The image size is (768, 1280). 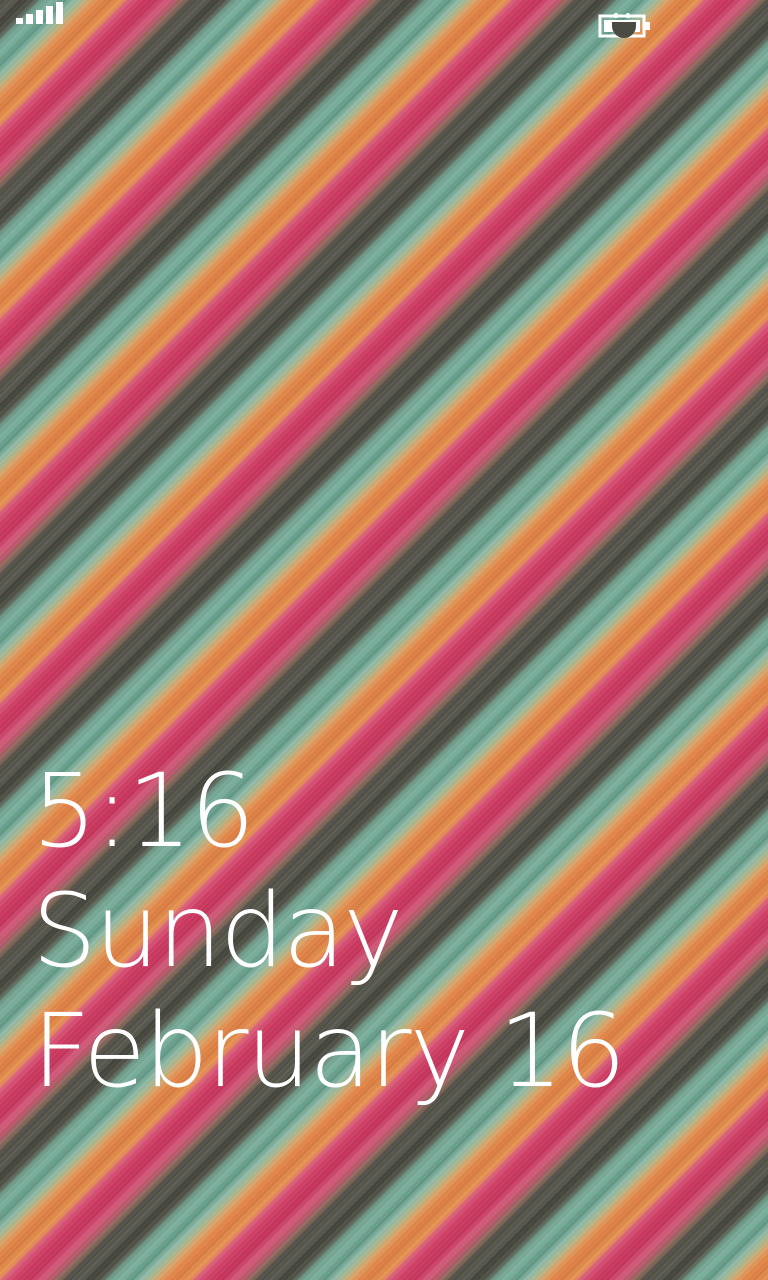 What do you see at coordinates (218, 931) in the screenshot?
I see `lock-screen-day: Sunday` at bounding box center [218, 931].